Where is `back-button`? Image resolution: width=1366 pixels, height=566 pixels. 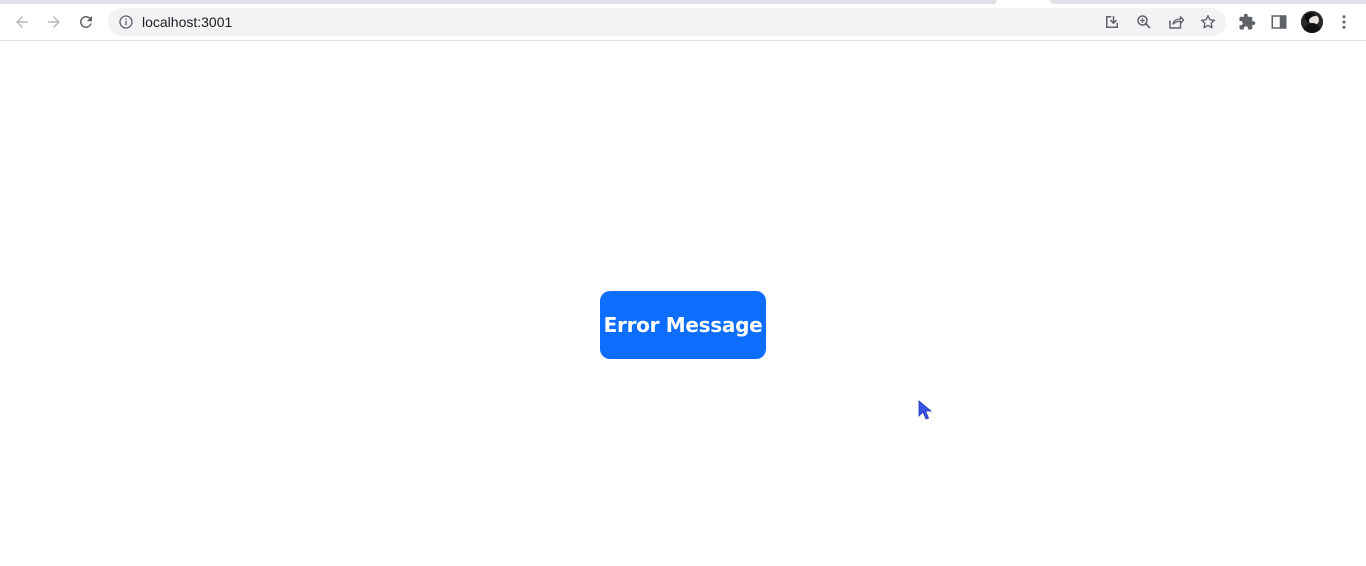
back-button is located at coordinates (22, 22).